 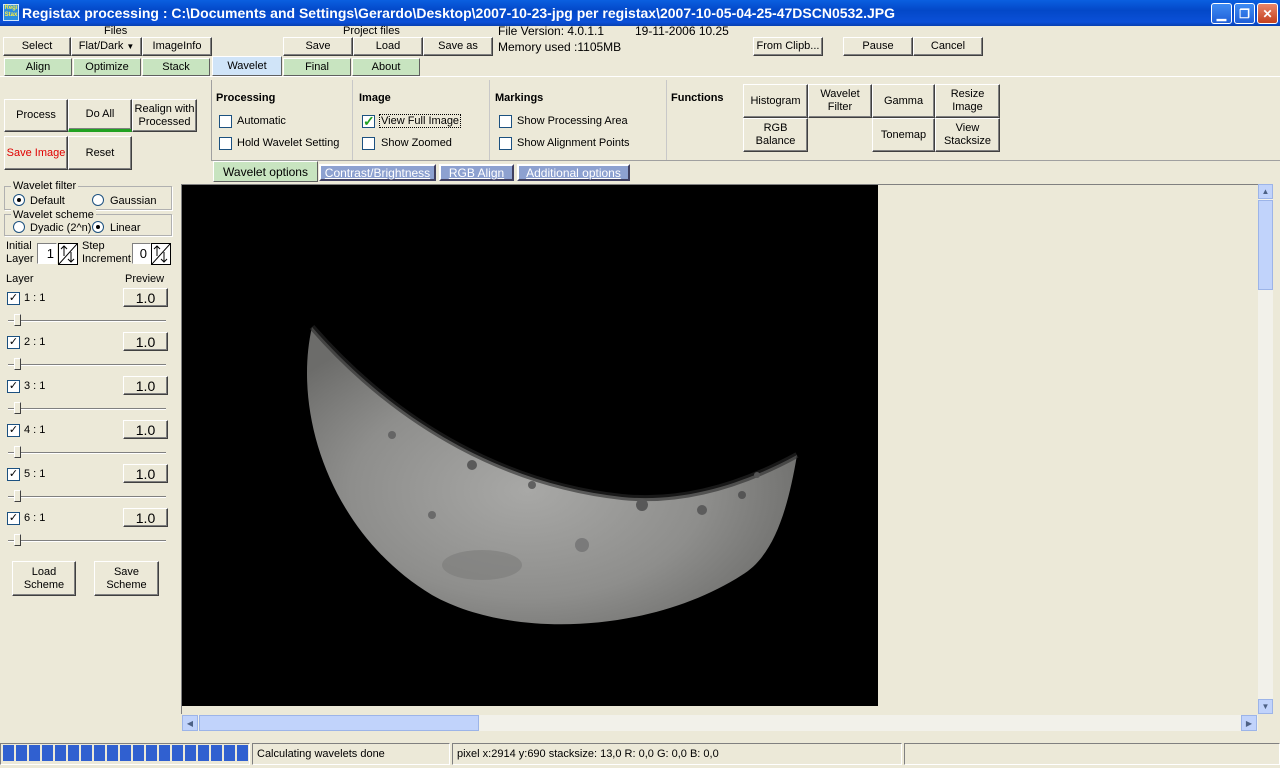 I want to click on tab-contrast-brightness: Contrast/Brightness, so click(x=377, y=172).